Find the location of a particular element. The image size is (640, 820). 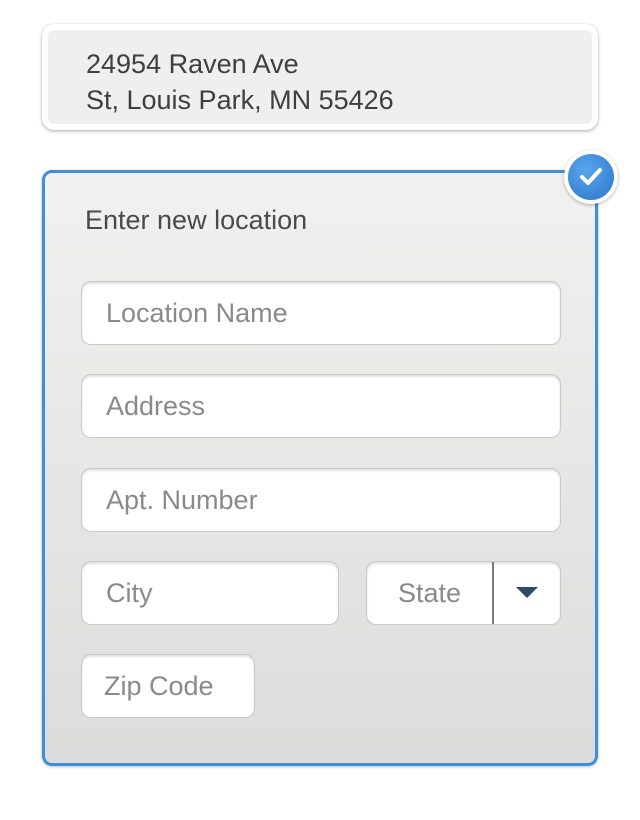

saved-location-content: 24954 Raven Ave St, Louis Park, MN 55426 is located at coordinates (320, 77).